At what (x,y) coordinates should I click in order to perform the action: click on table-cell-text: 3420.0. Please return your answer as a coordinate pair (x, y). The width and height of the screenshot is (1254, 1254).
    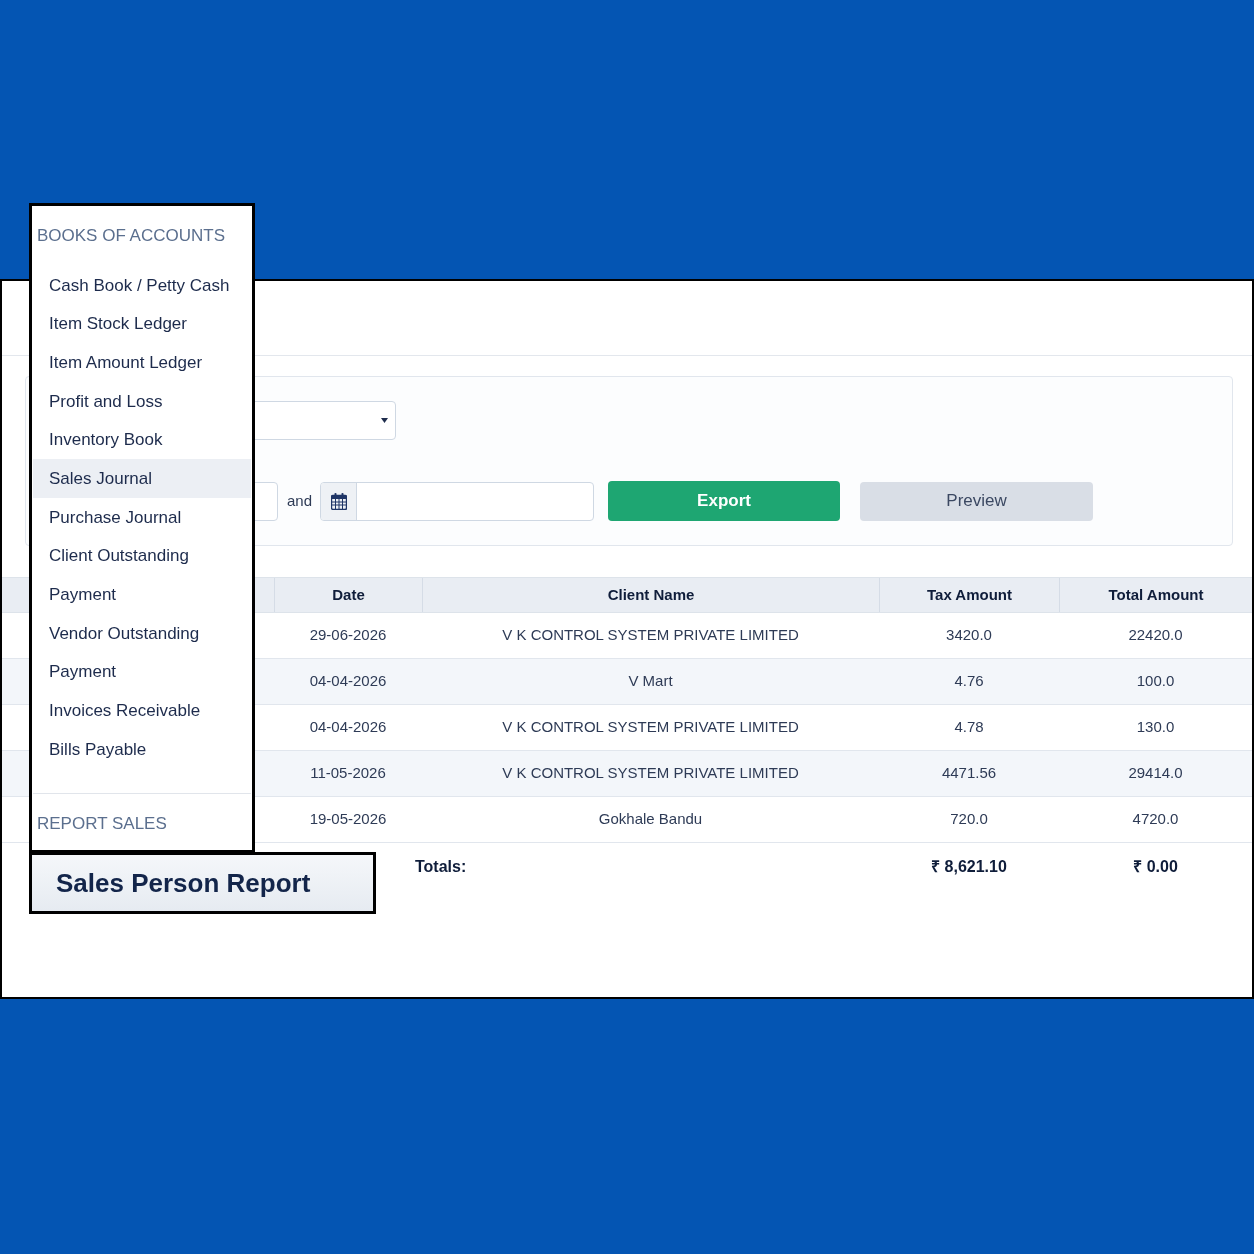
    Looking at the image, I should click on (969, 635).